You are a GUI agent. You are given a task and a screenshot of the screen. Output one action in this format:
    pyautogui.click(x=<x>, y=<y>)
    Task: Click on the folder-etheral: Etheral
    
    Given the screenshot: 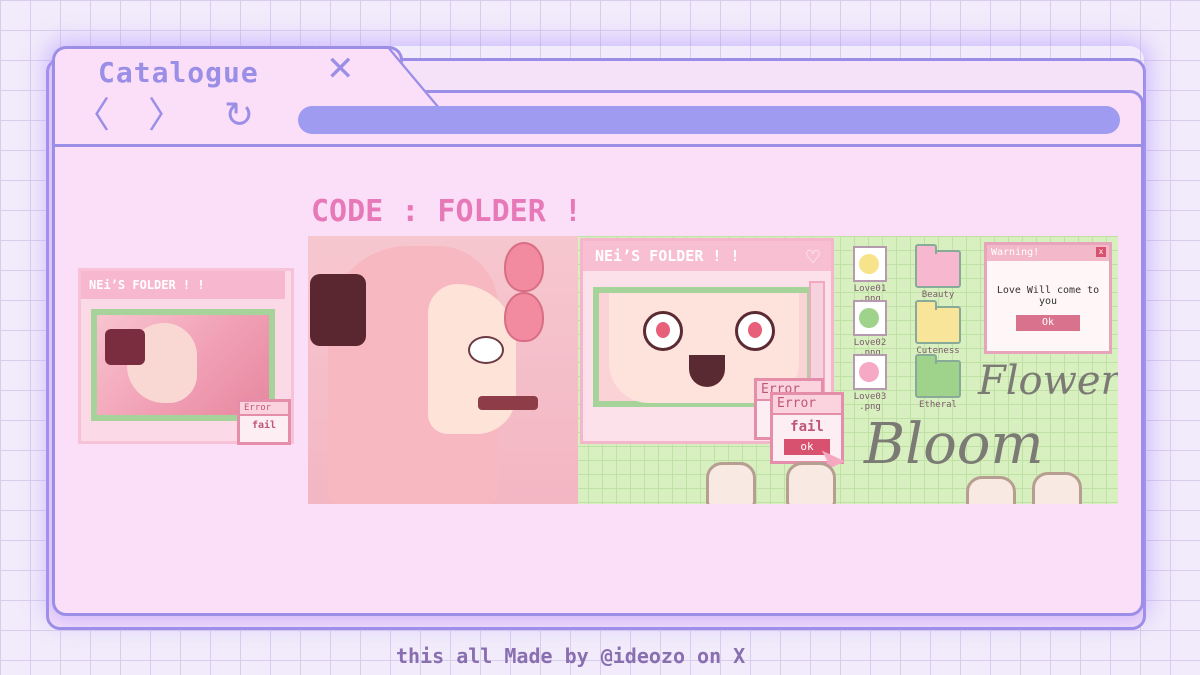 What is the action you would take?
    pyautogui.click(x=938, y=382)
    